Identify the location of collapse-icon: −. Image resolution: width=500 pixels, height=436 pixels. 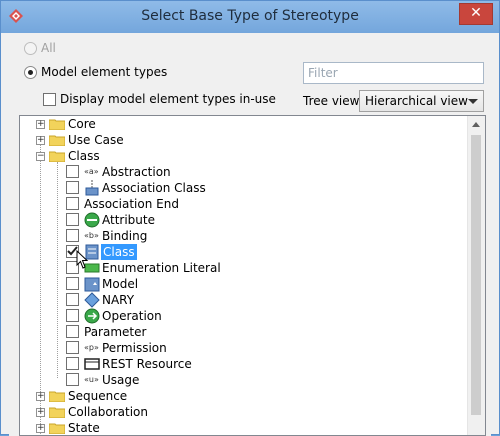
(40, 156).